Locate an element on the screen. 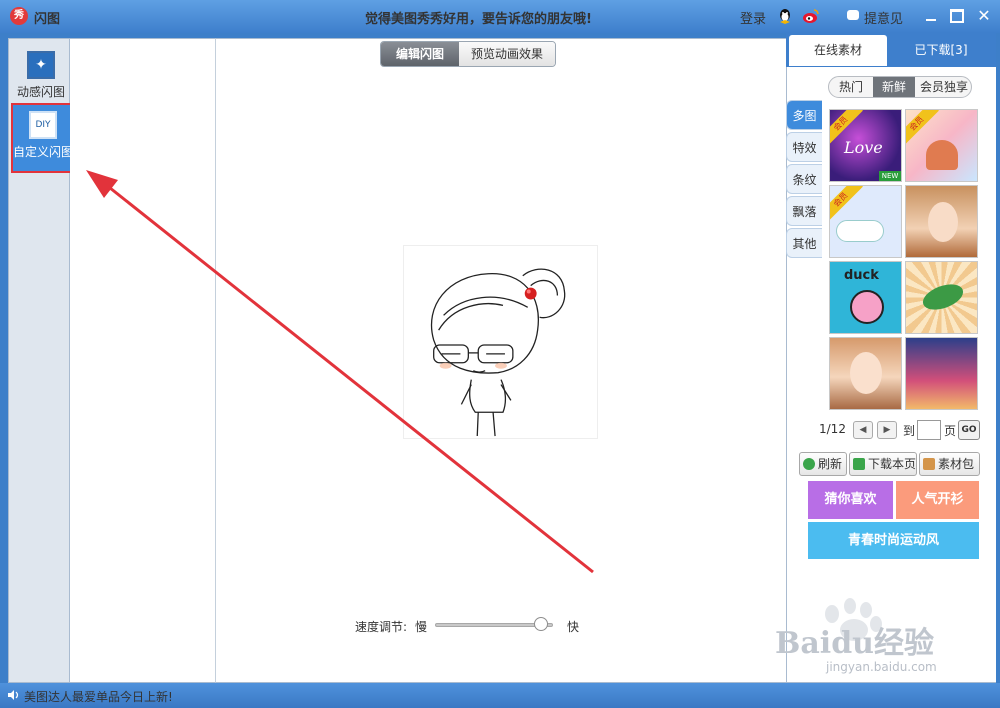 This screenshot has height=708, width=1000. go-button: GO is located at coordinates (969, 430).